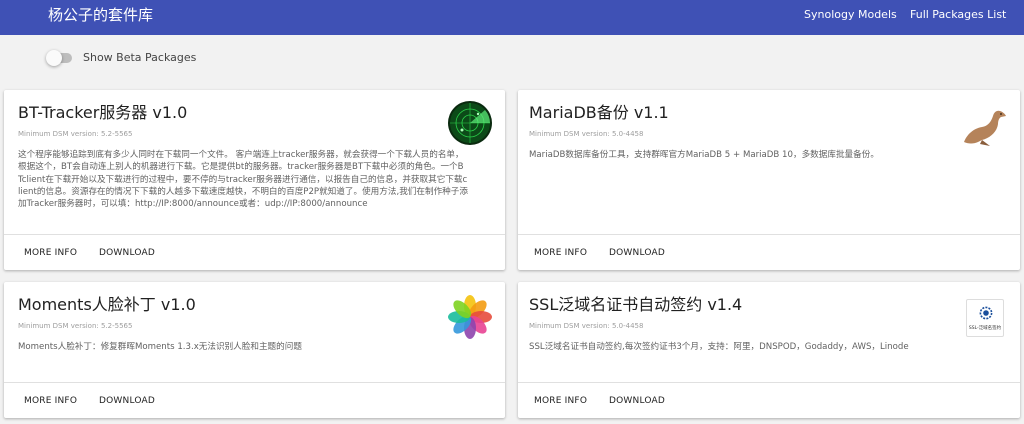 This screenshot has width=1024, height=424. I want to click on beta-switch, so click(59, 58).